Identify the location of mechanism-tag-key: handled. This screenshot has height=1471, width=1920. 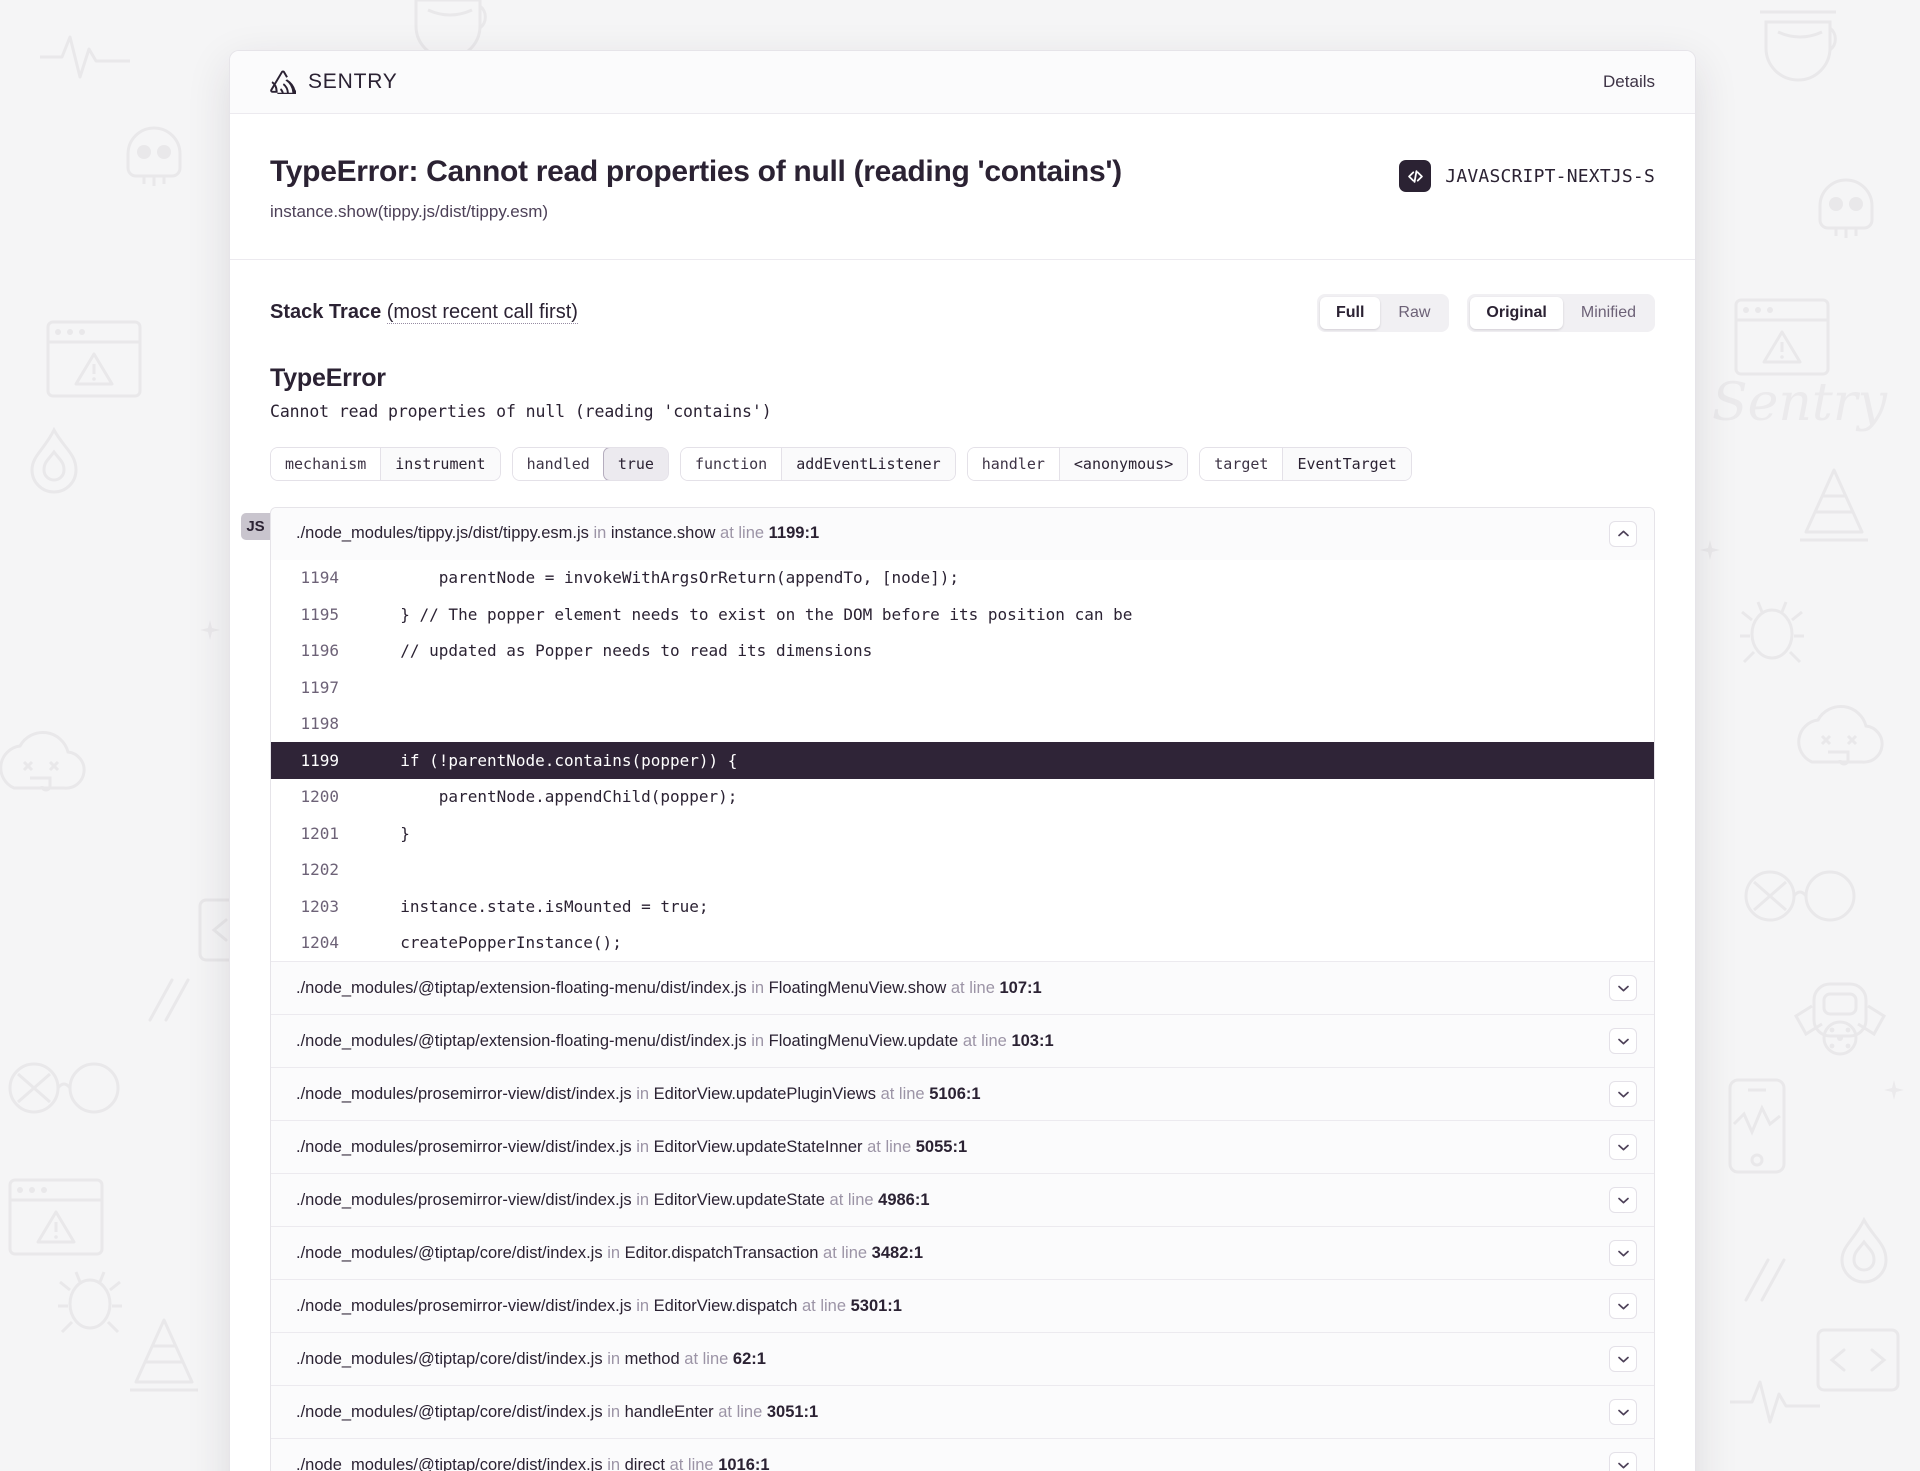
(558, 463).